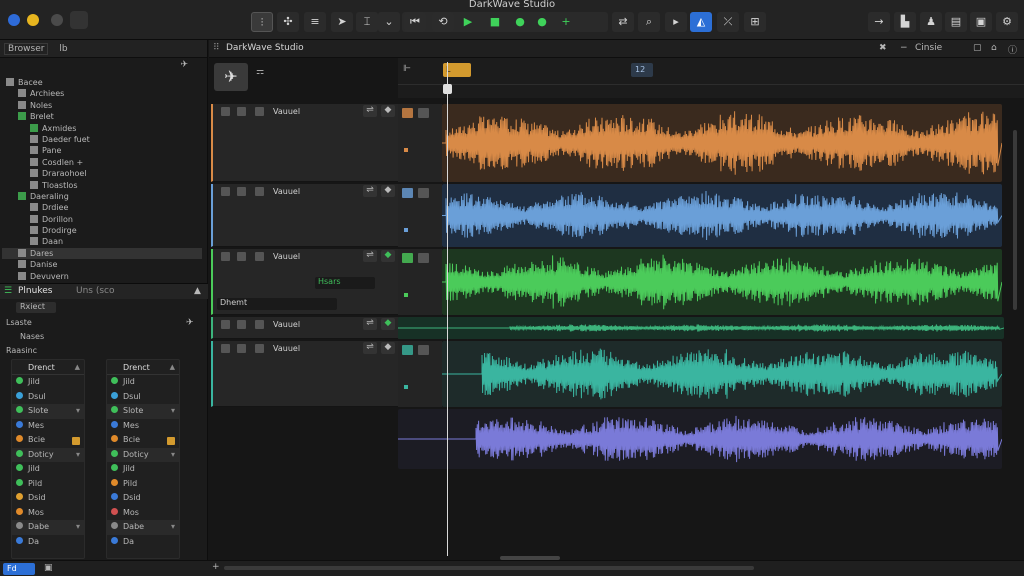 The width and height of the screenshot is (1024, 576). Describe the element at coordinates (755, 22) in the screenshot. I see `grid-icon: ⊞` at that location.